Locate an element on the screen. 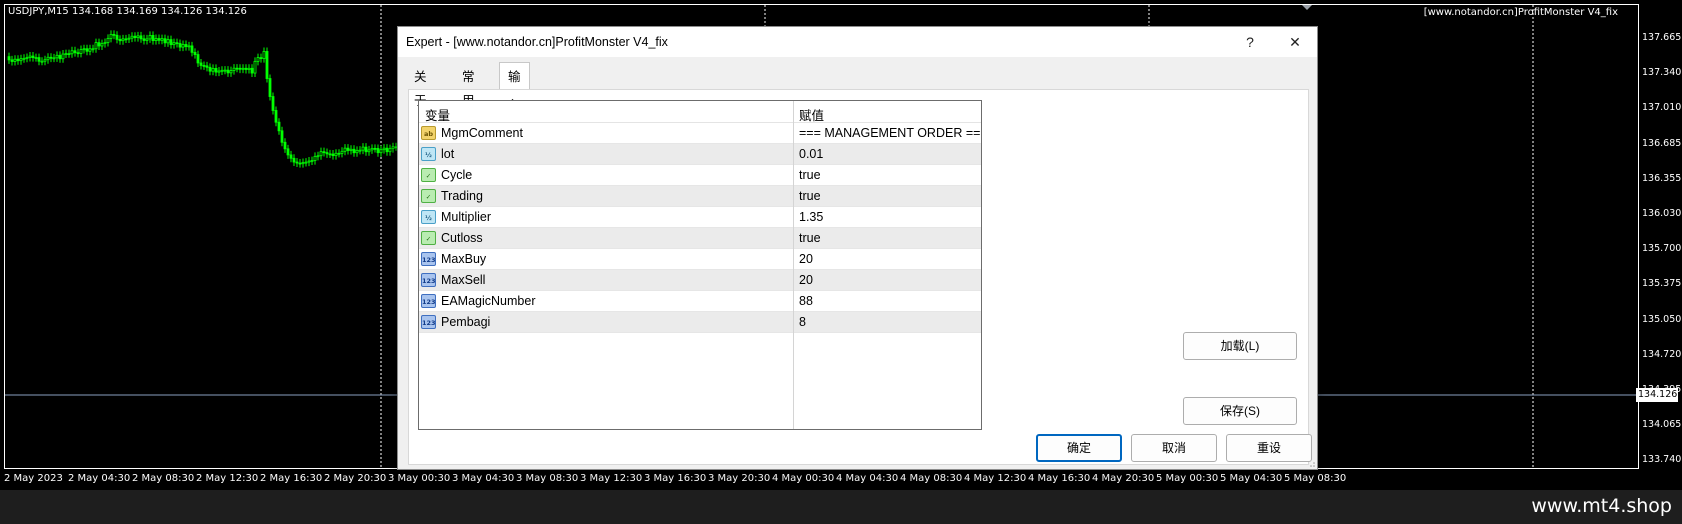 The image size is (1682, 524). cancel-button: 取消 is located at coordinates (1174, 448).